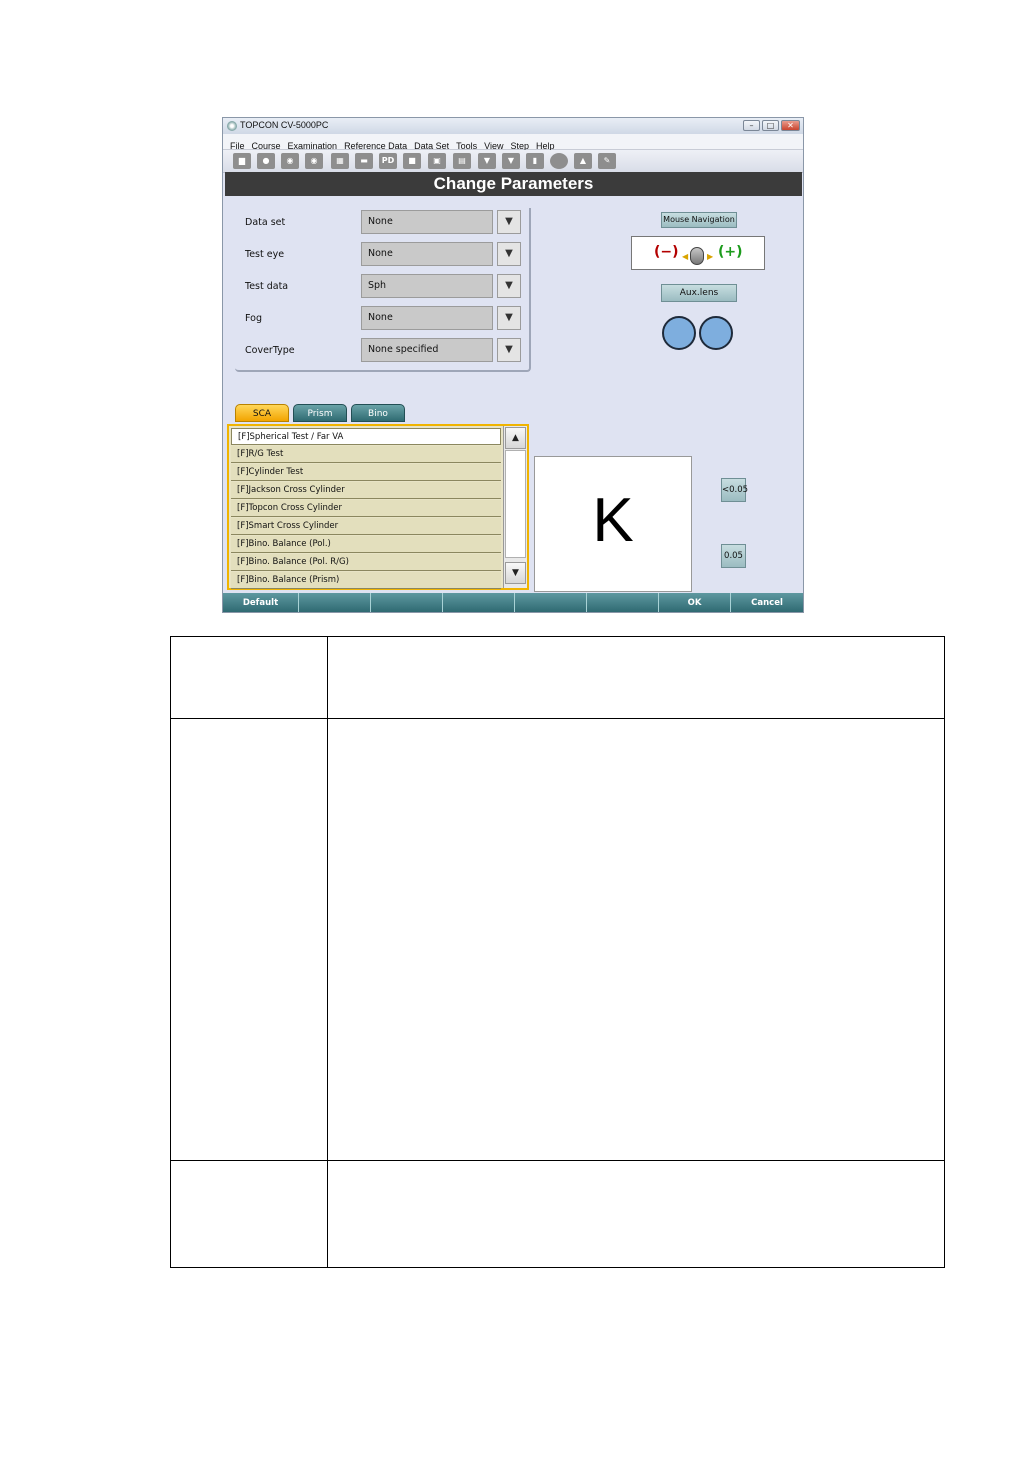 This screenshot has width=1032, height=1458. What do you see at coordinates (265, 222) in the screenshot?
I see `param-label: Data set` at bounding box center [265, 222].